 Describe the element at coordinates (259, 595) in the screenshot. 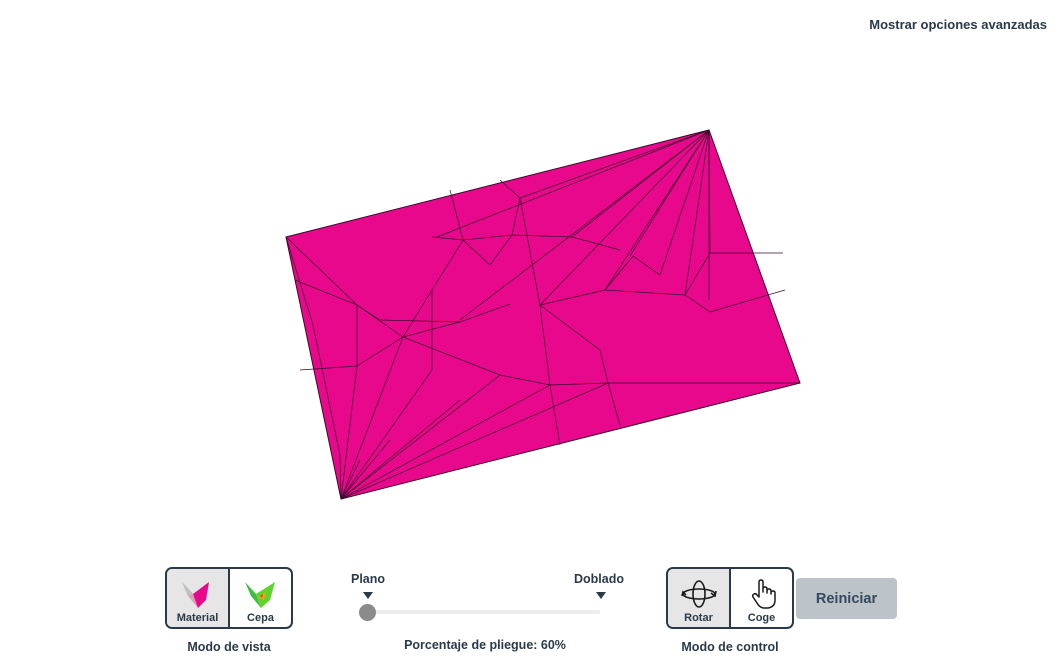

I see `strain-icon` at that location.